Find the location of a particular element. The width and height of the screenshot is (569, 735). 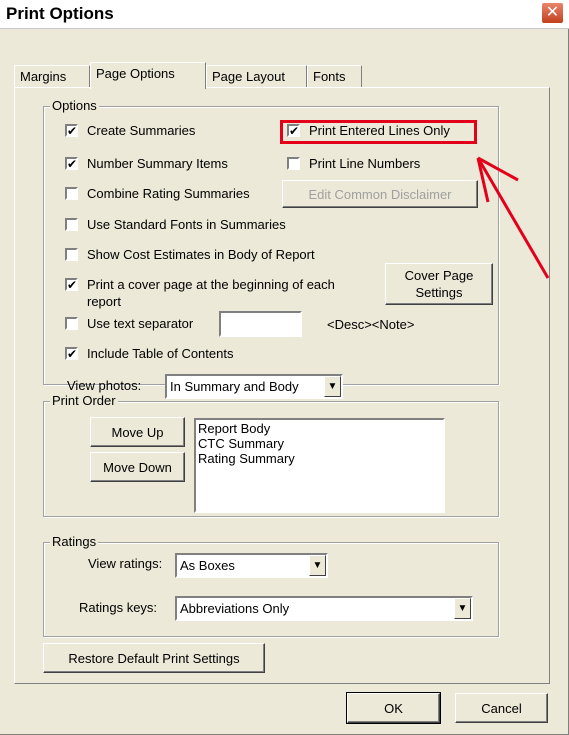

close-icon: ✕ is located at coordinates (552, 13).